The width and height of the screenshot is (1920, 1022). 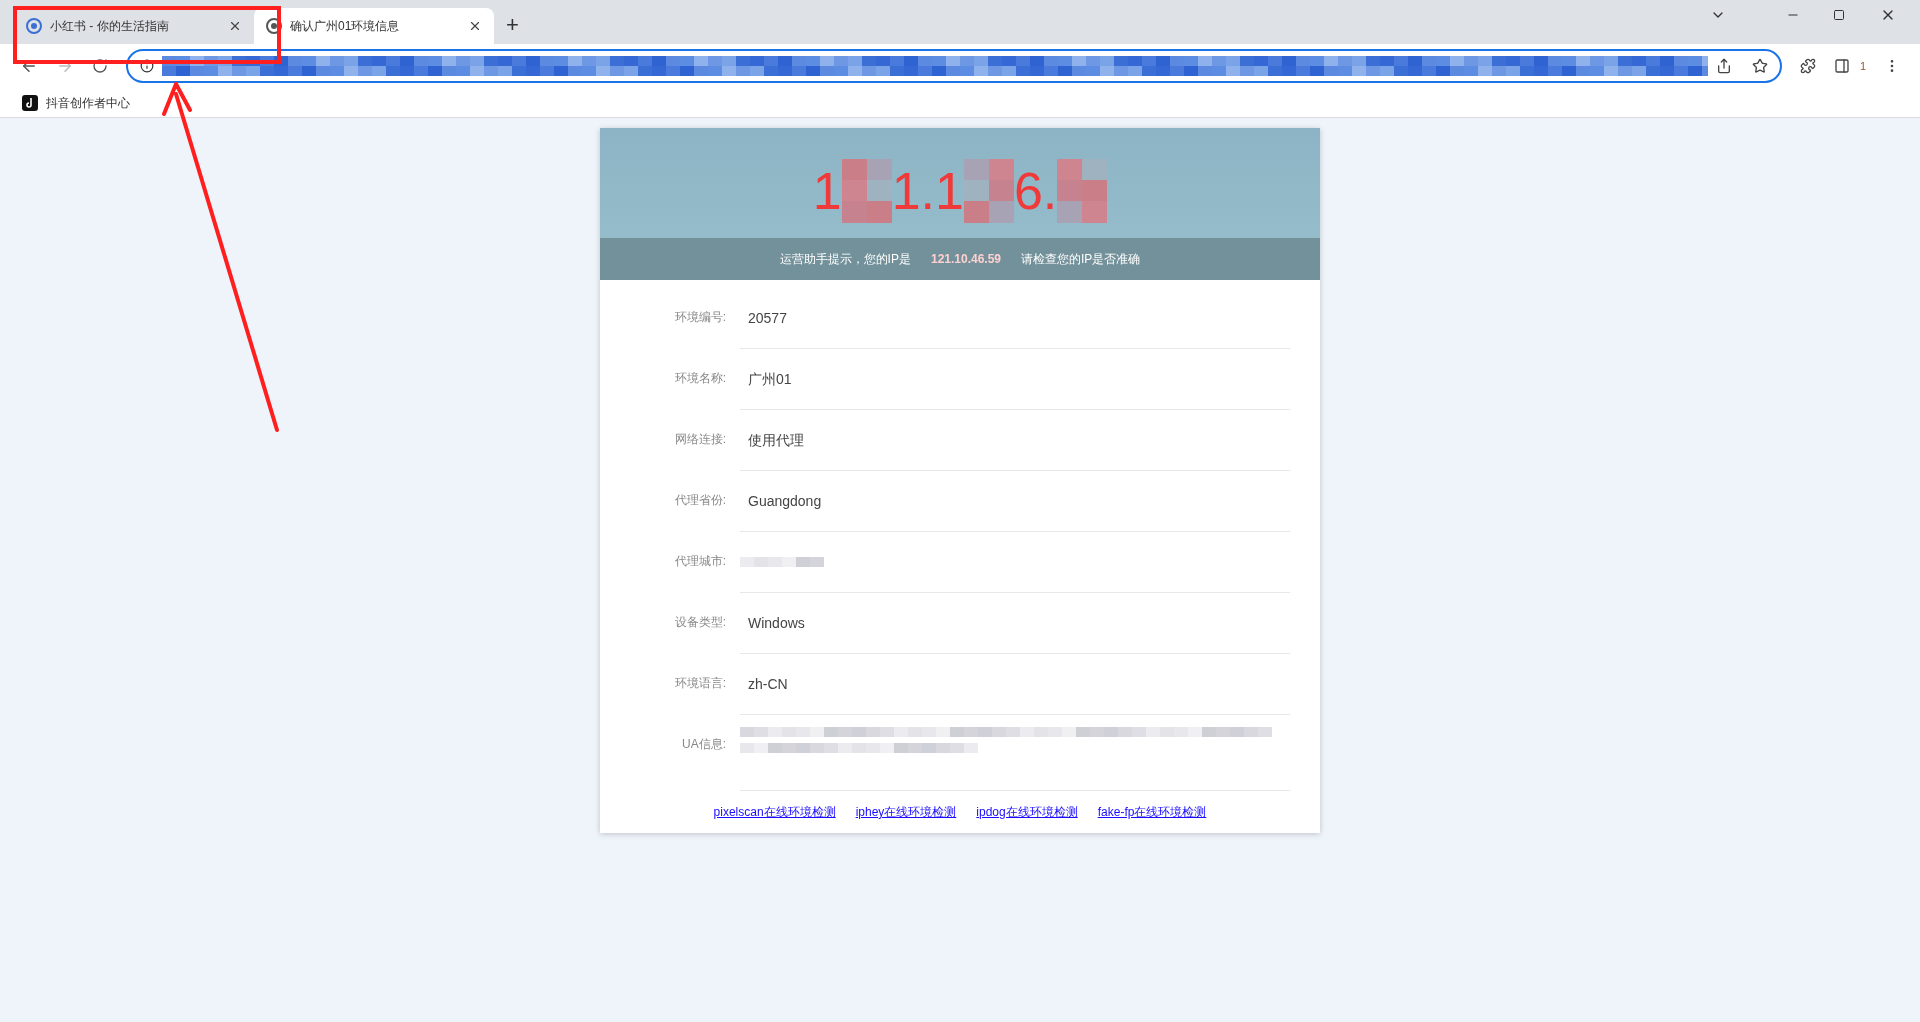 What do you see at coordinates (76, 102) in the screenshot?
I see `bookmark: 抖音创作者中心` at bounding box center [76, 102].